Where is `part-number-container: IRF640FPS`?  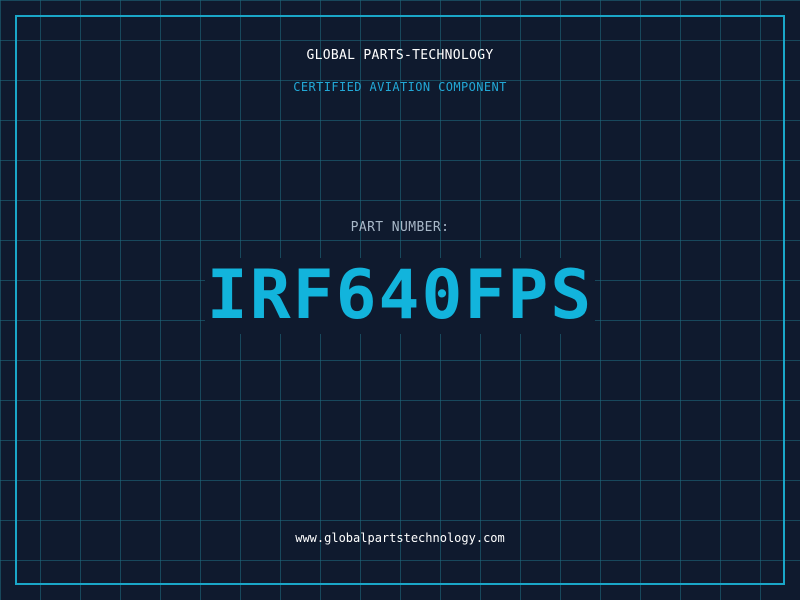
part-number-container: IRF640FPS is located at coordinates (400, 296).